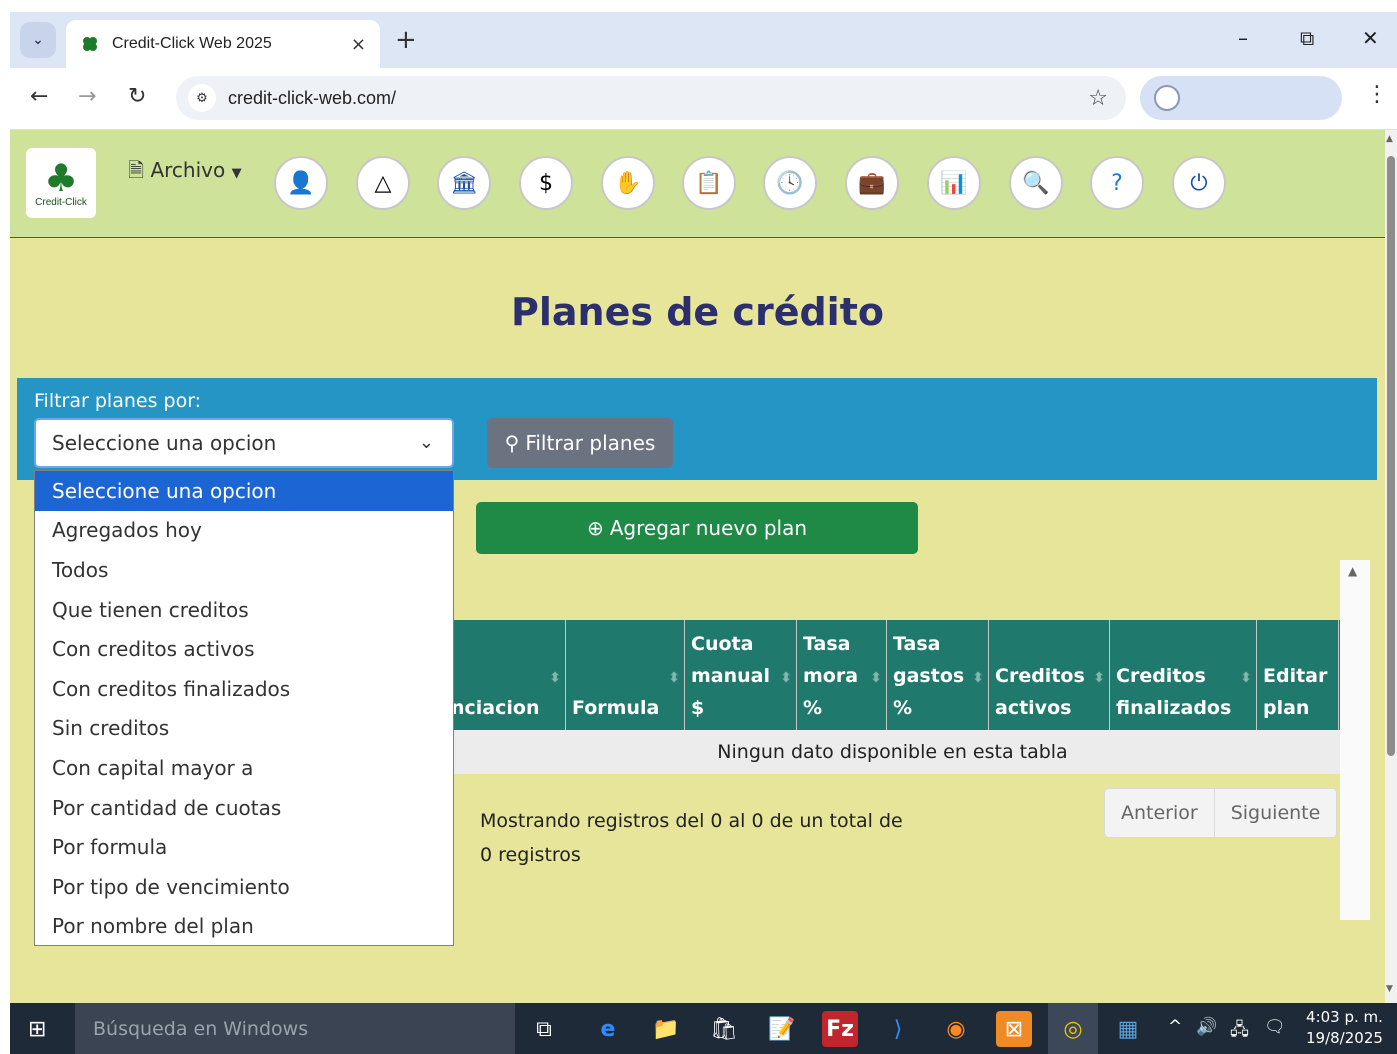 The width and height of the screenshot is (1397, 1054). I want to click on column-header-tasa-mora: Tasa mora% ⬍, so click(842, 675).